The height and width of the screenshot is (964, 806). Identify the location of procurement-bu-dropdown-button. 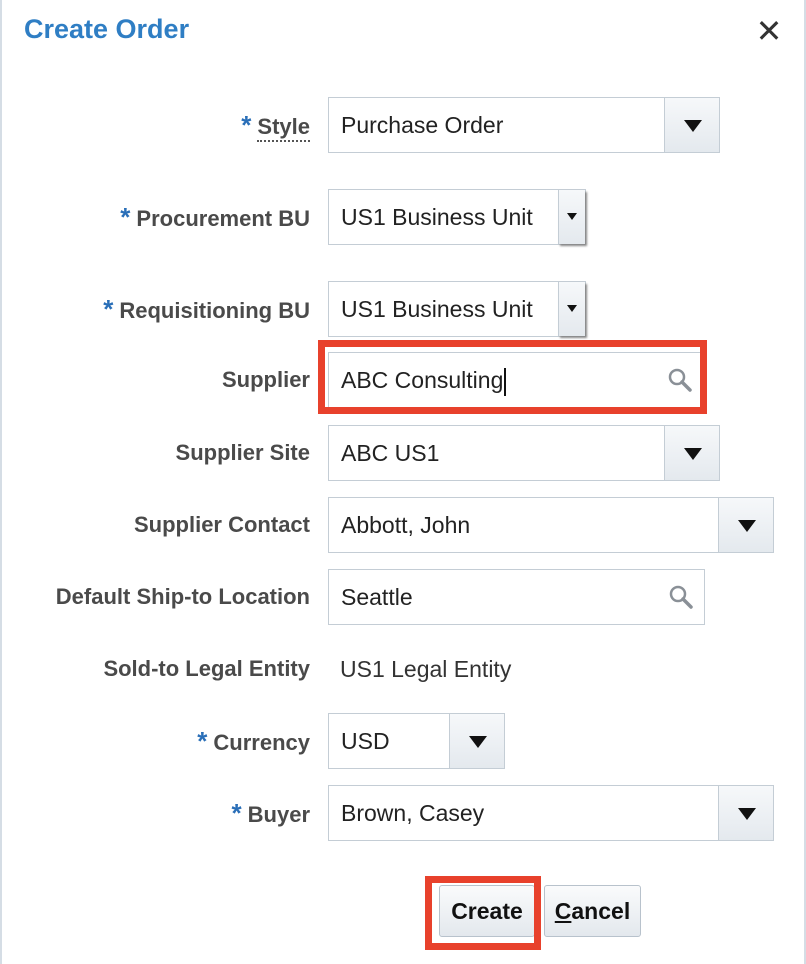
(571, 217).